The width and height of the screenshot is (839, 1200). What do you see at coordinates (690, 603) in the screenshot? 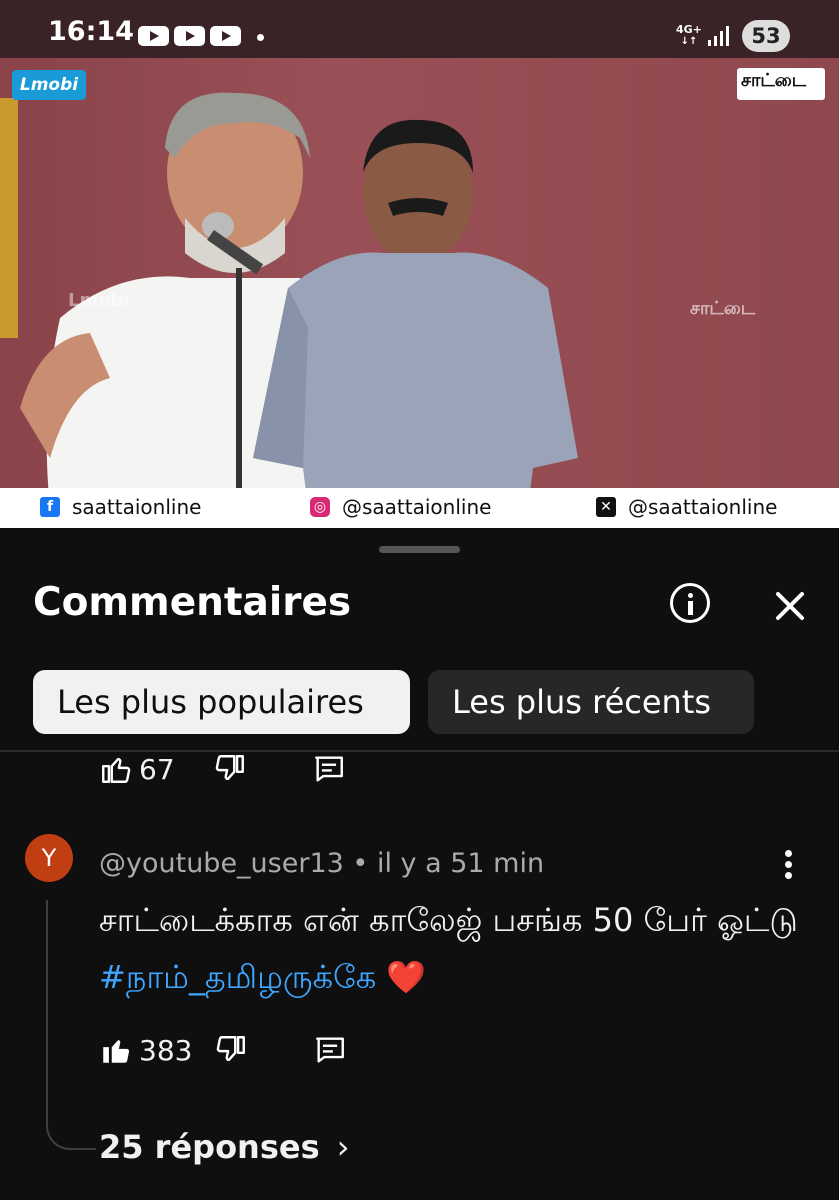
I see `info-icon` at bounding box center [690, 603].